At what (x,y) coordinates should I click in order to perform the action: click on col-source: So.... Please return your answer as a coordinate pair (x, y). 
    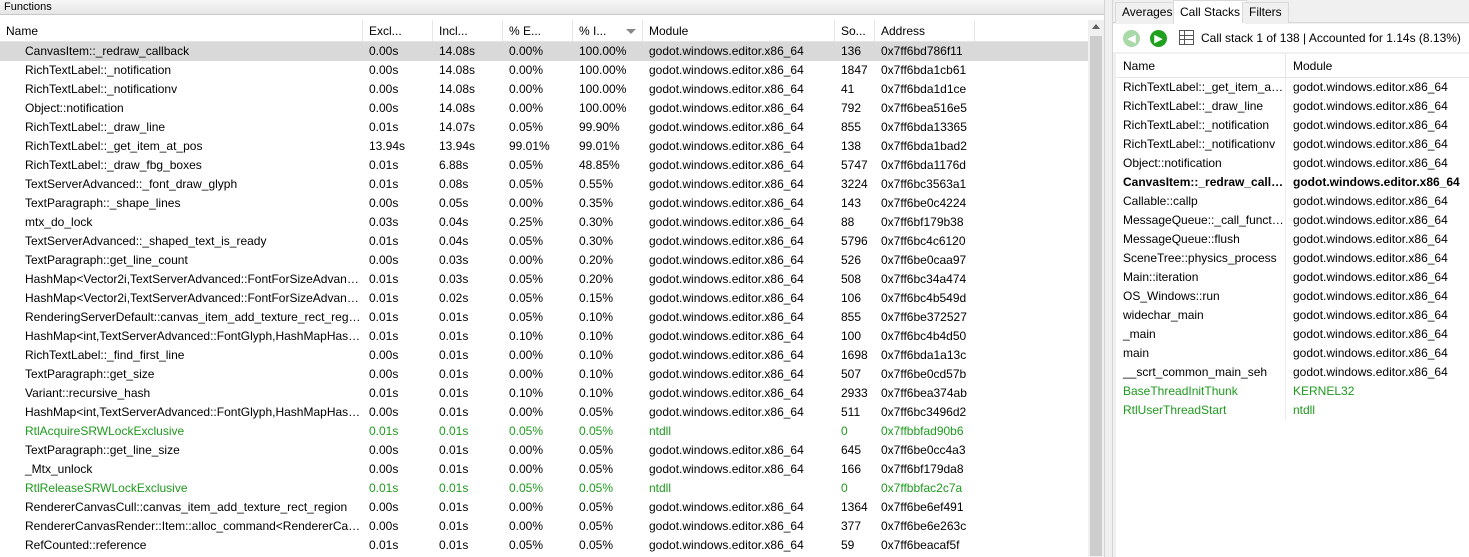
    Looking at the image, I should click on (855, 31).